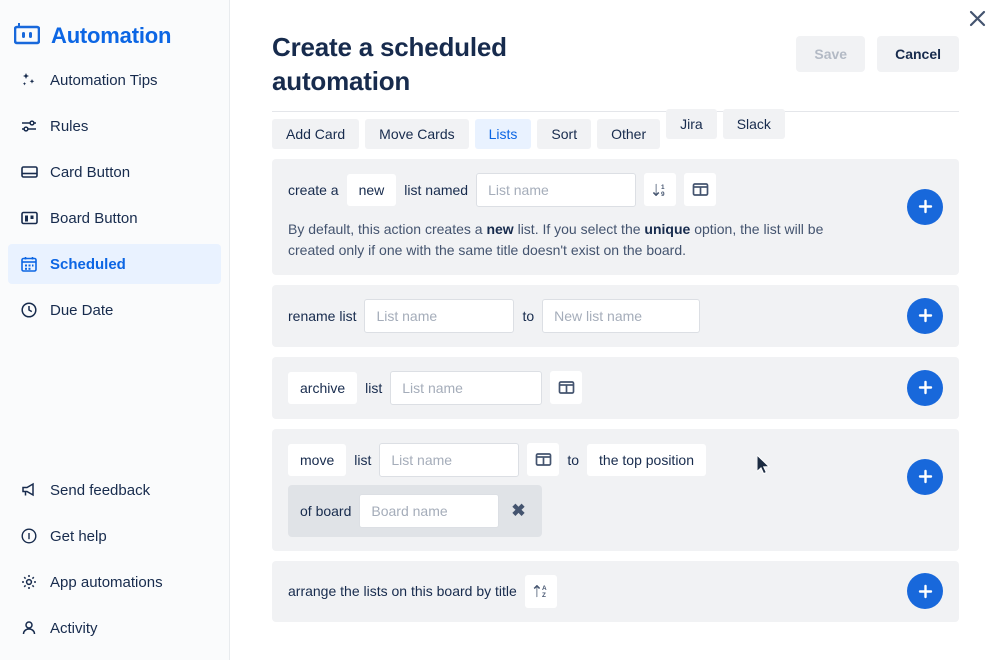  I want to click on megaphone-icon, so click(29, 490).